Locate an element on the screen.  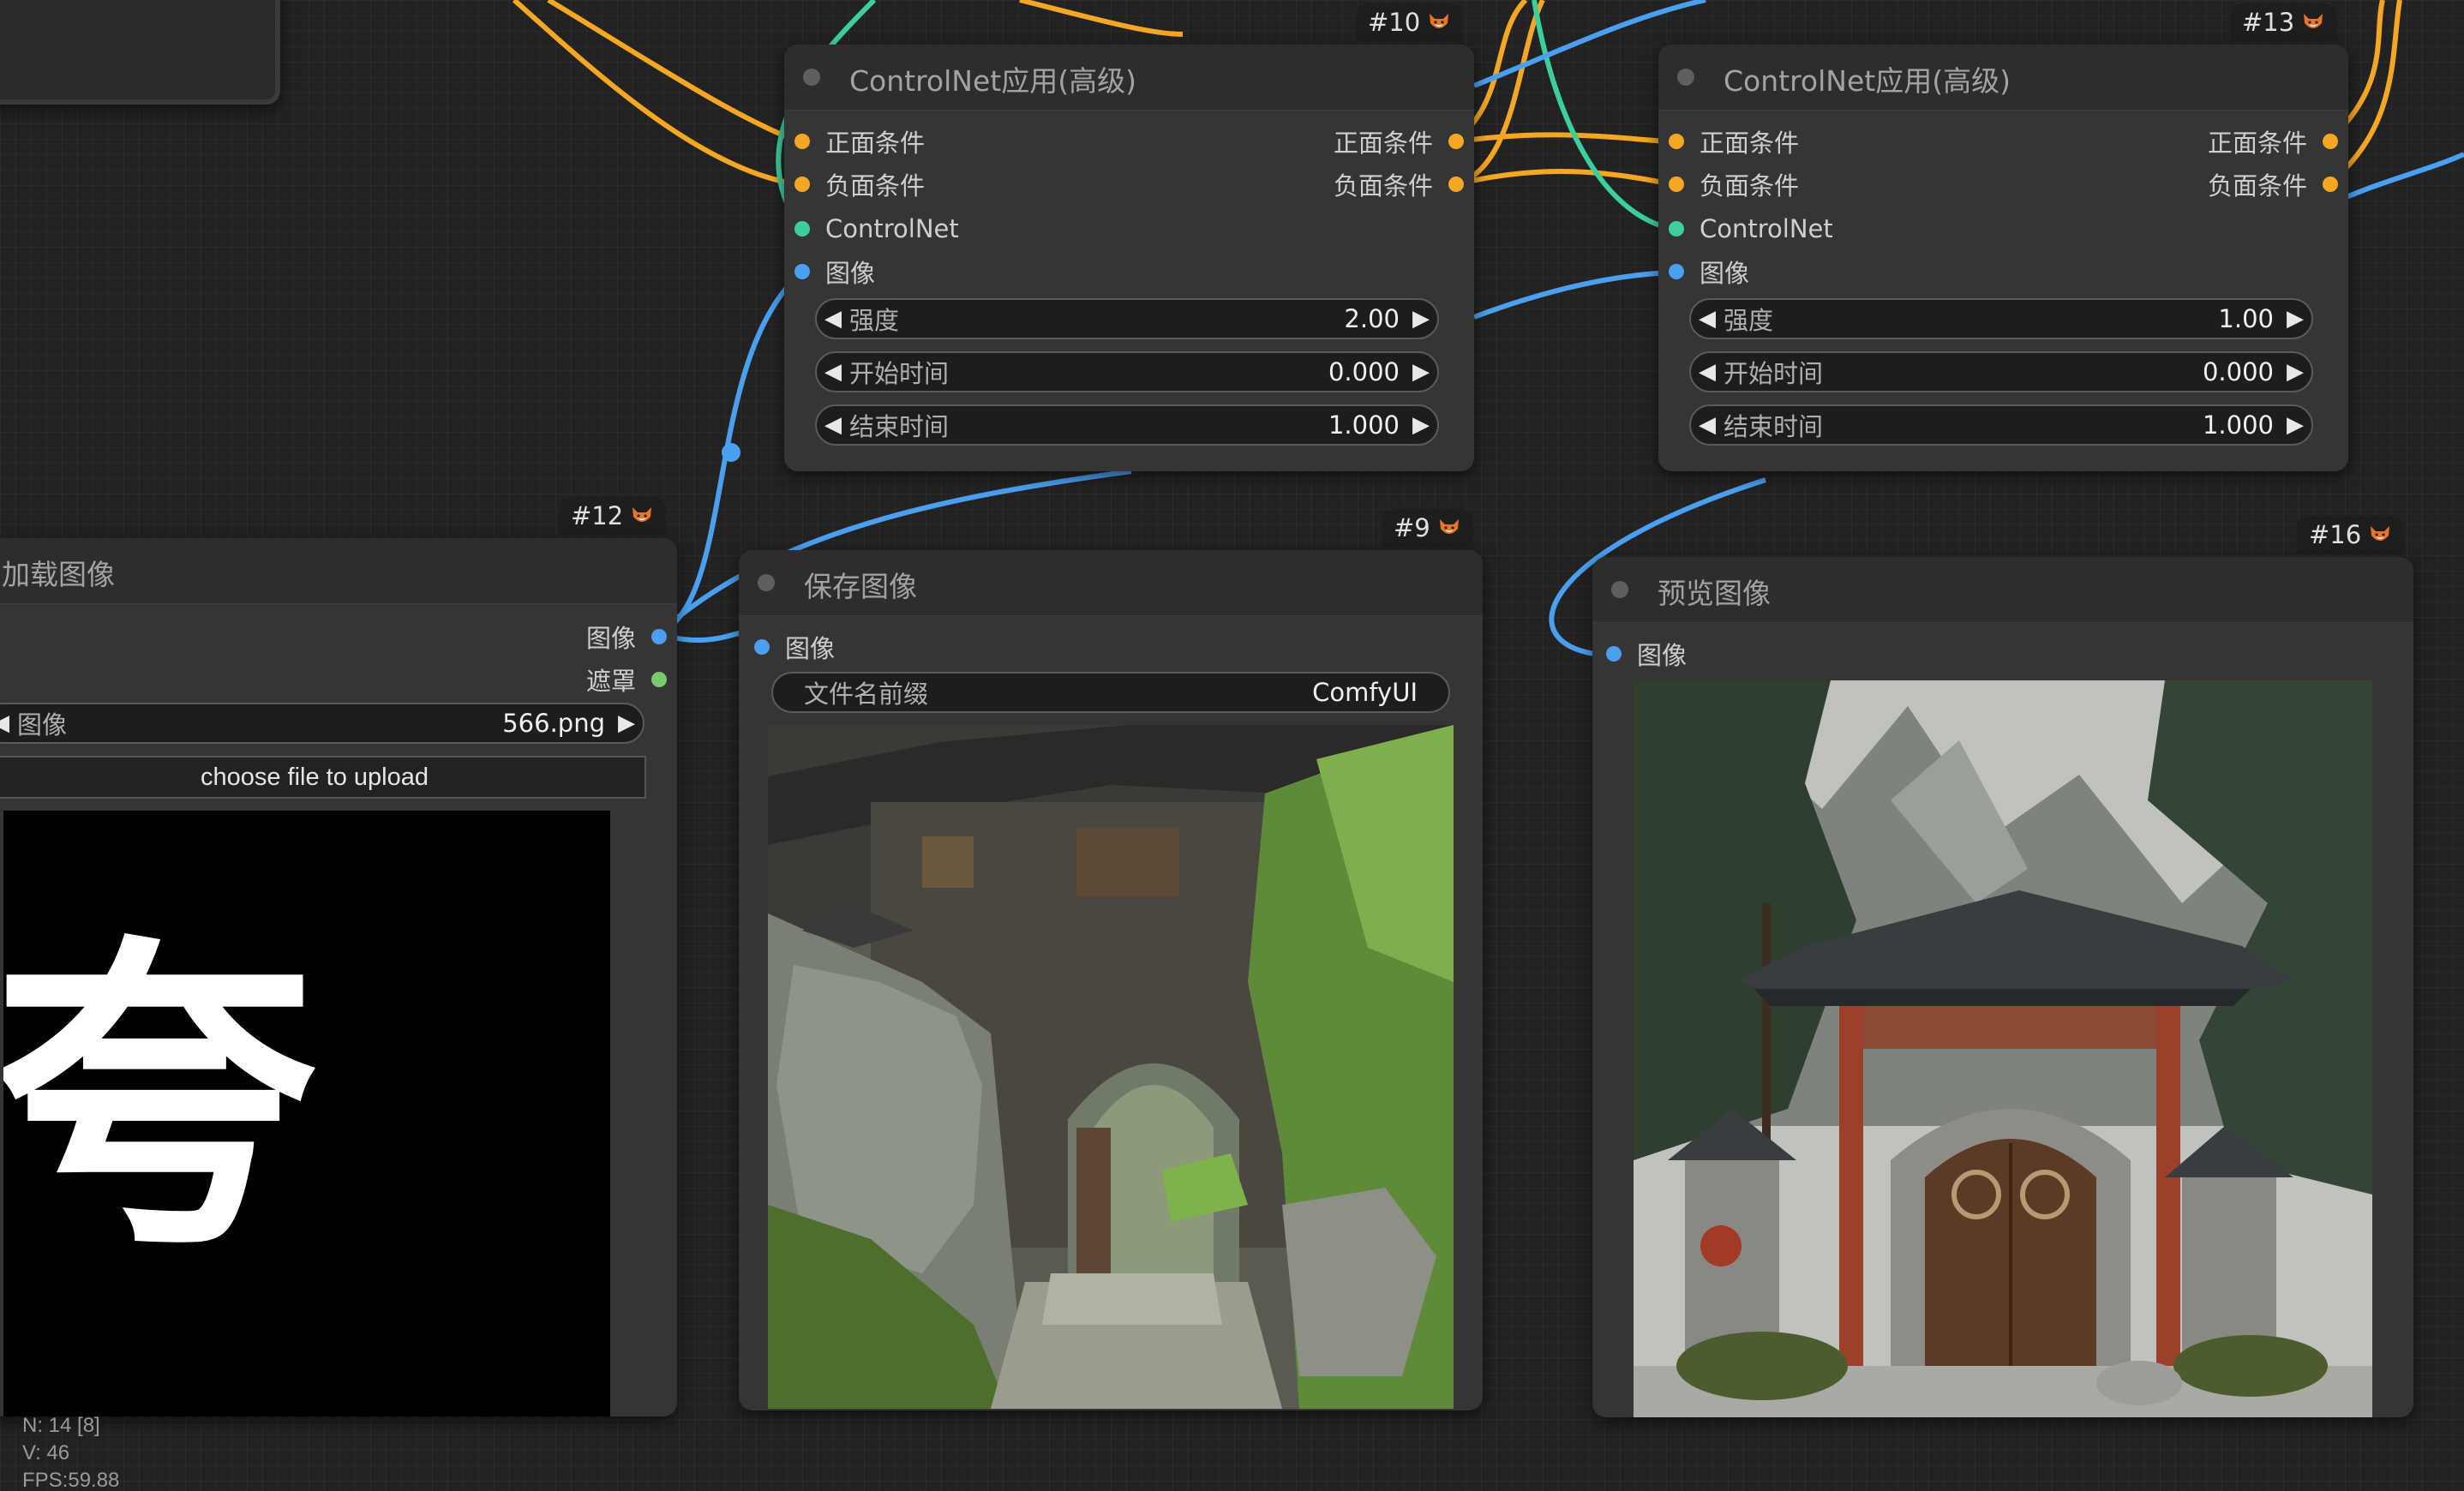
vertex-count-readout: V: 46 is located at coordinates (46, 1453).